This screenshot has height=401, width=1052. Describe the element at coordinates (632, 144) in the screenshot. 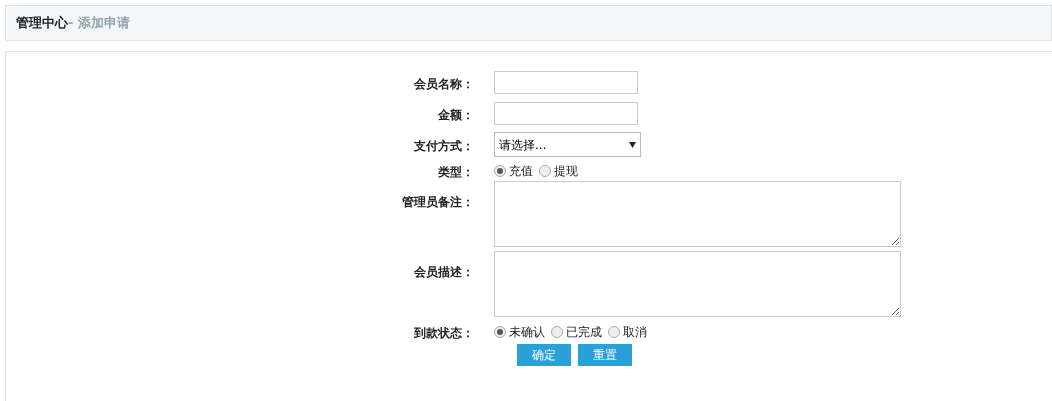

I see `caret-icon` at that location.